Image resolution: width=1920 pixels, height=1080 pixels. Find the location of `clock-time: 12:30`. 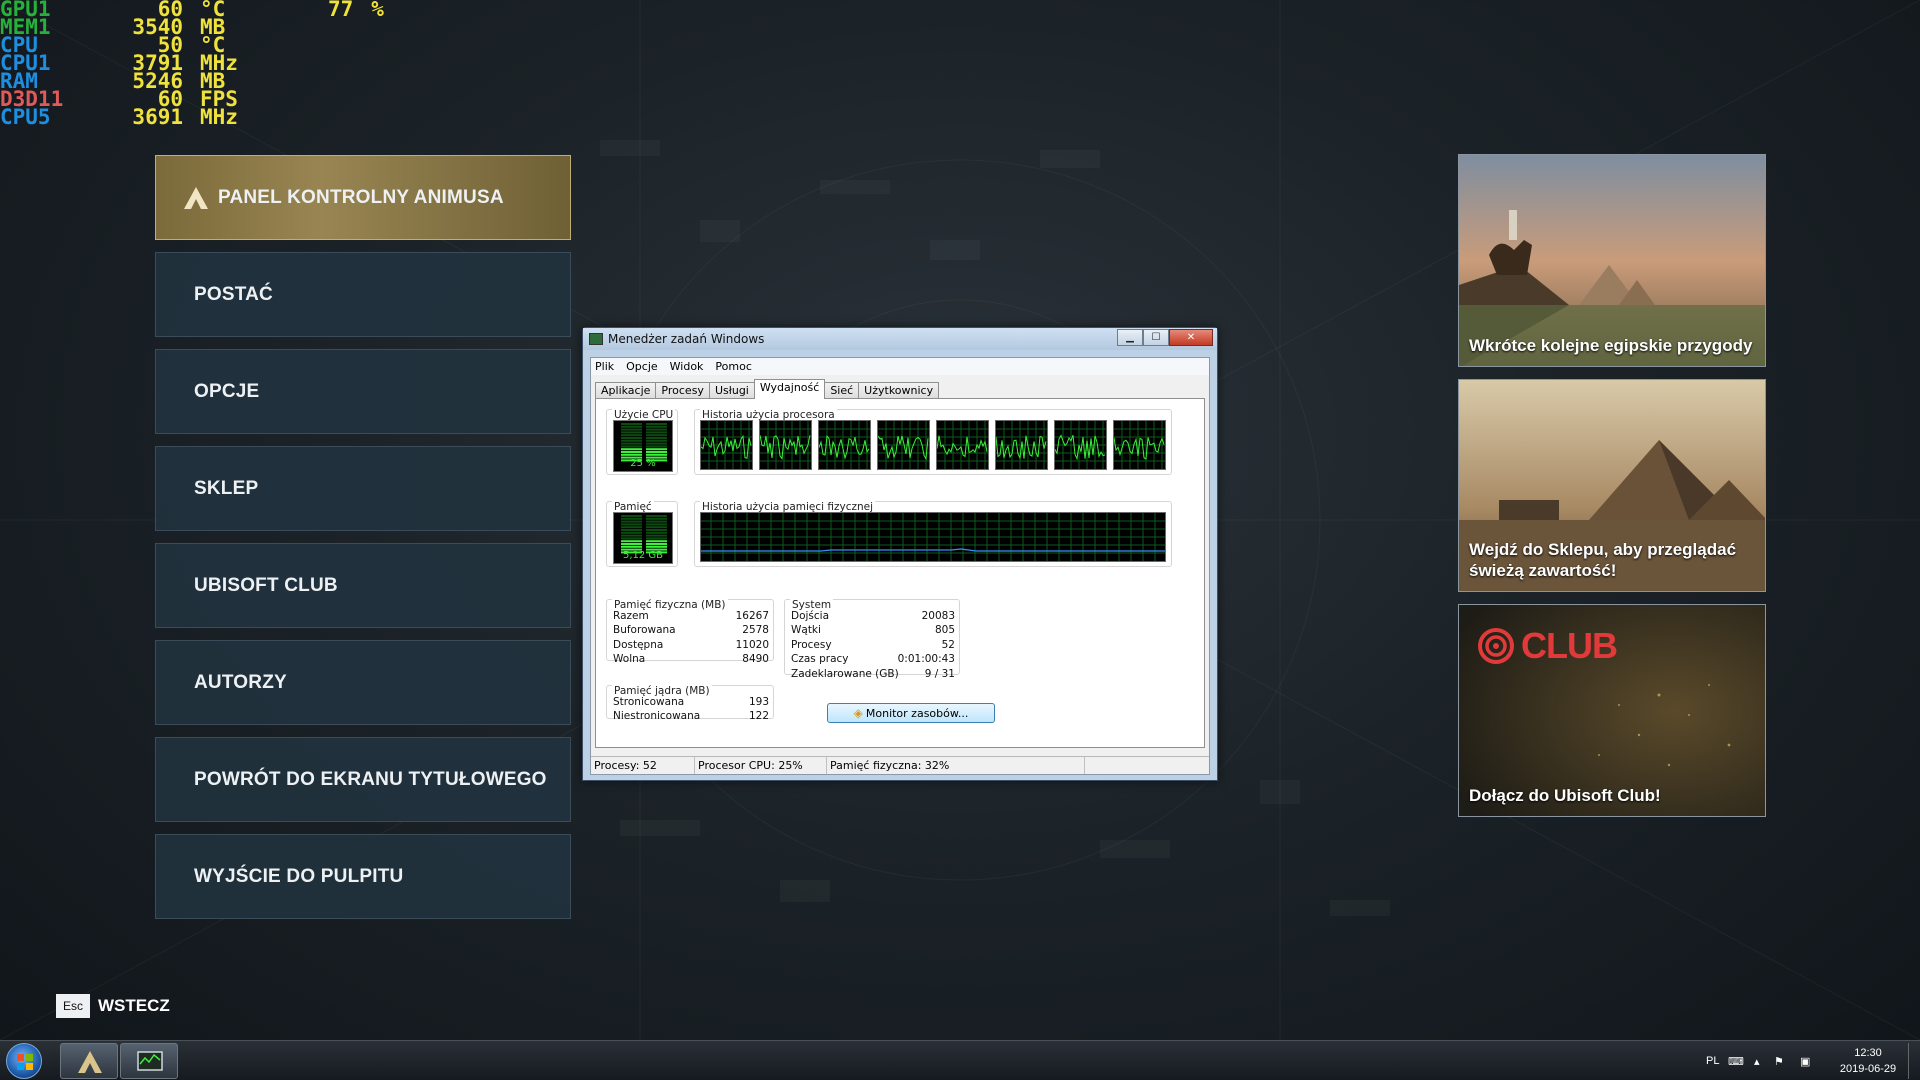

clock-time: 12:30 is located at coordinates (1868, 1053).